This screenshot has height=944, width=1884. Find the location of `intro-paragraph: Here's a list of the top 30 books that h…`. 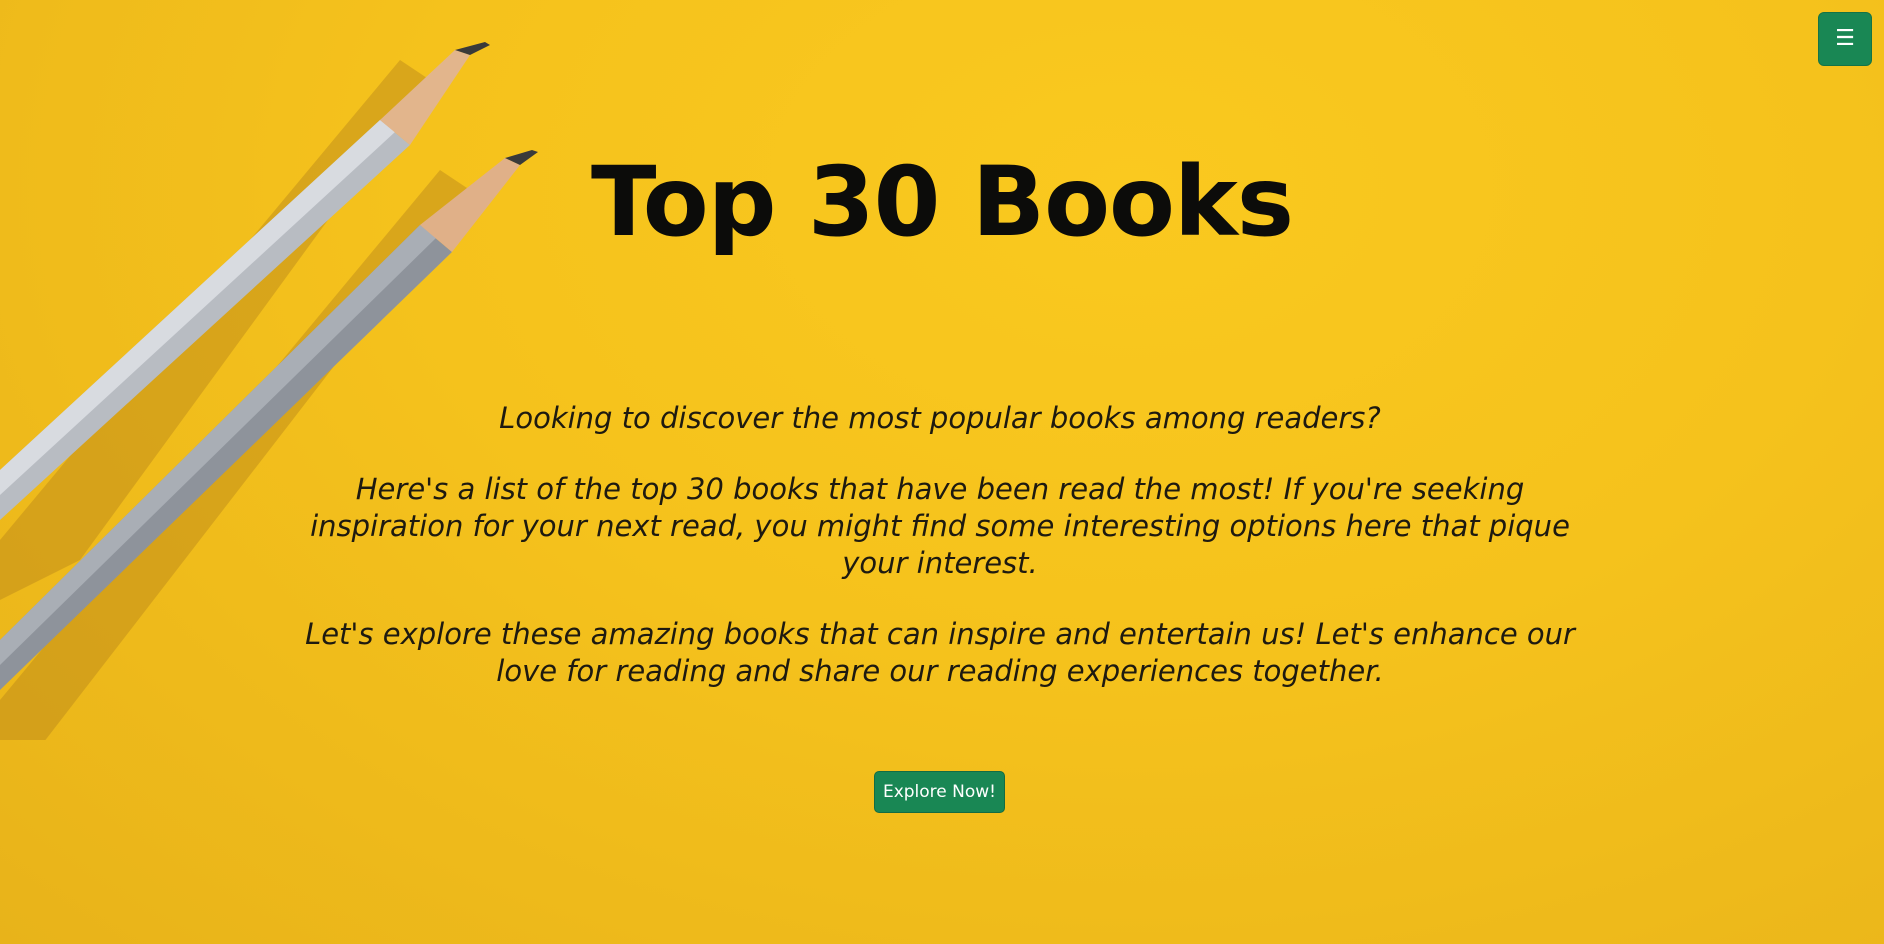

intro-paragraph: Here's a list of the top 30 books that h… is located at coordinates (940, 526).